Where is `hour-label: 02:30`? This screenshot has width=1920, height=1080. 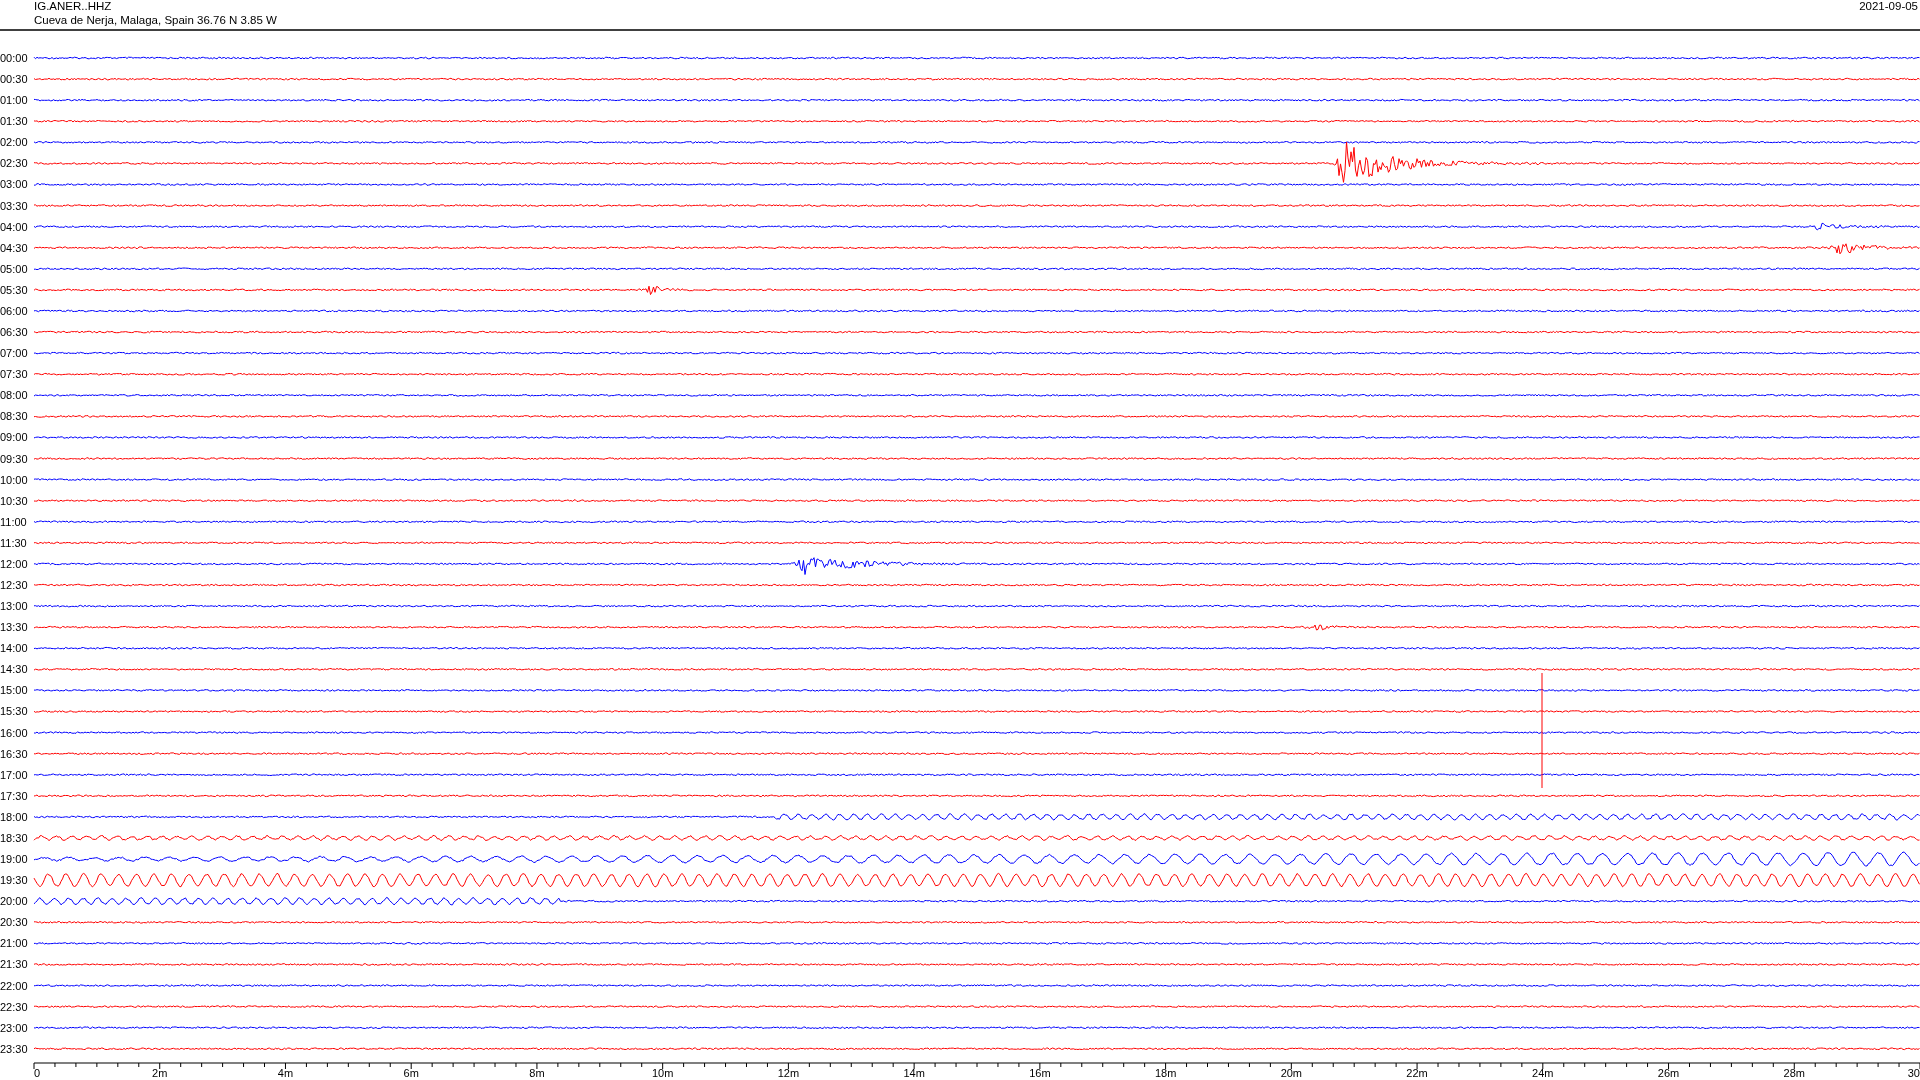
hour-label: 02:30 is located at coordinates (14, 163).